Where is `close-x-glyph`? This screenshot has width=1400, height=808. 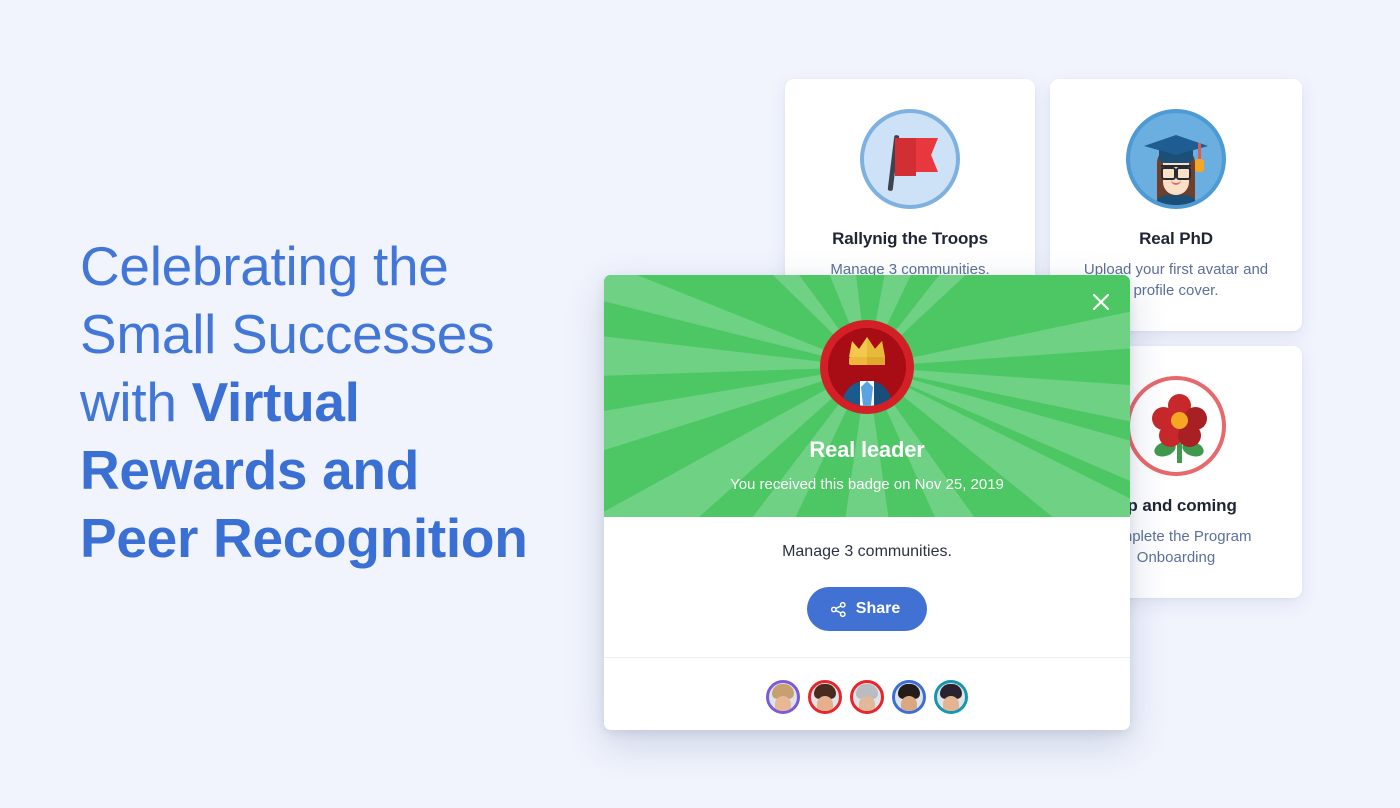
close-x-glyph is located at coordinates (1101, 302).